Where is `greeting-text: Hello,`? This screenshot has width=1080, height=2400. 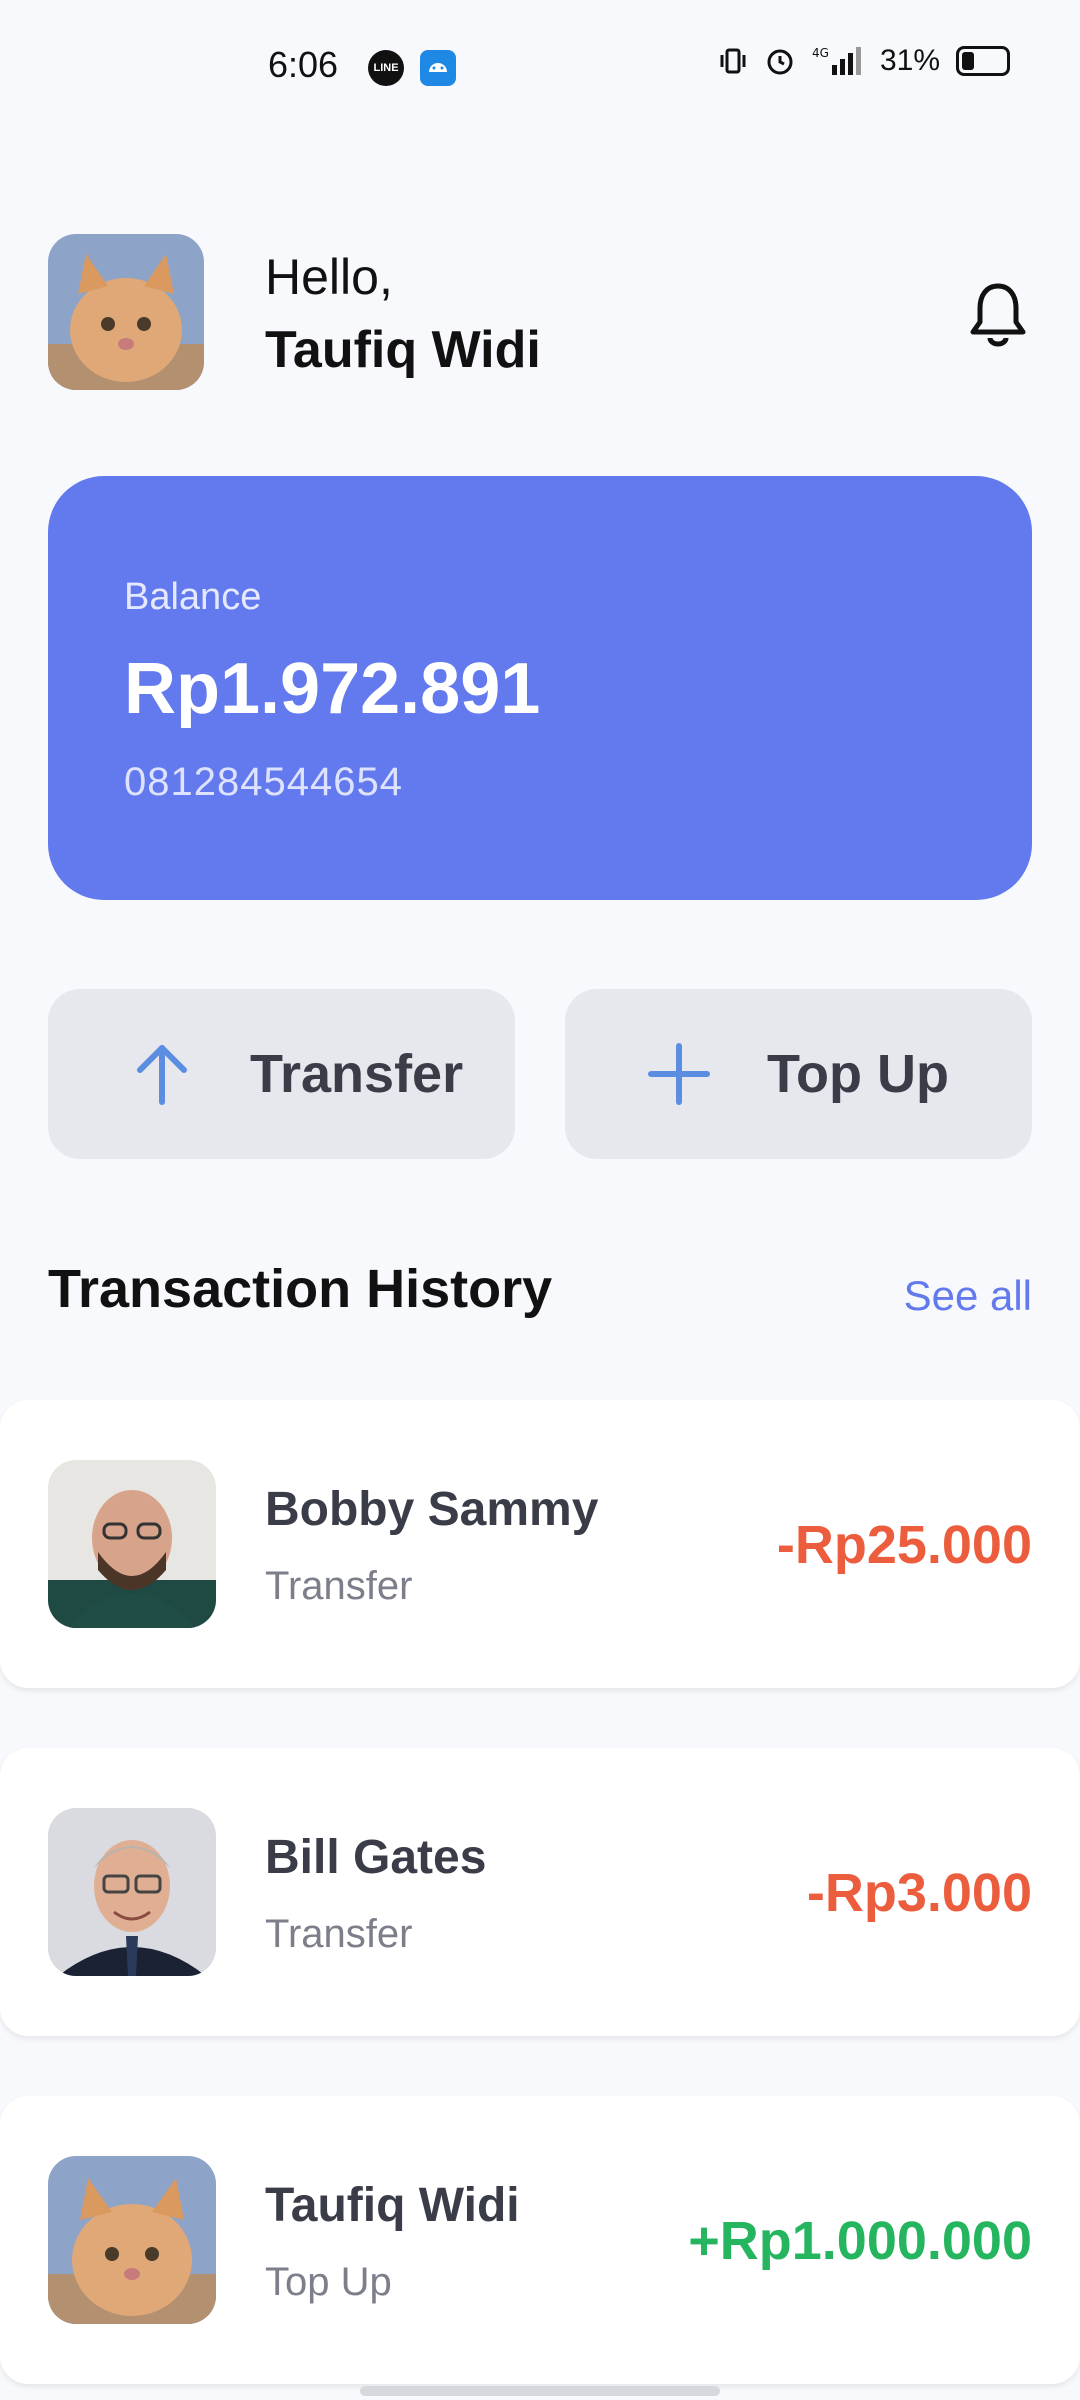 greeting-text: Hello, is located at coordinates (329, 277).